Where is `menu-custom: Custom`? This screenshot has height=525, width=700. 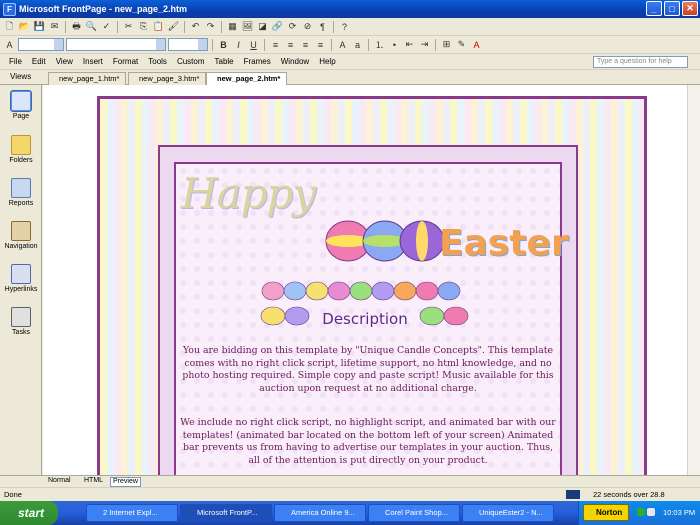
menu-custom: Custom is located at coordinates (191, 61).